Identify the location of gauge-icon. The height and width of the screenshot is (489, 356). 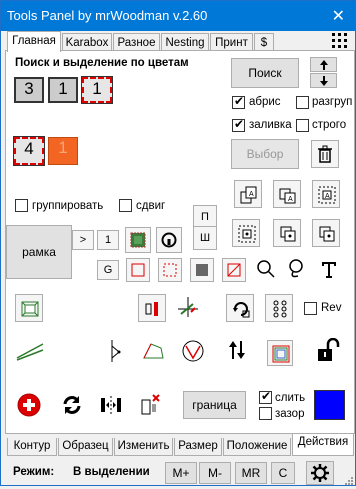
(169, 240).